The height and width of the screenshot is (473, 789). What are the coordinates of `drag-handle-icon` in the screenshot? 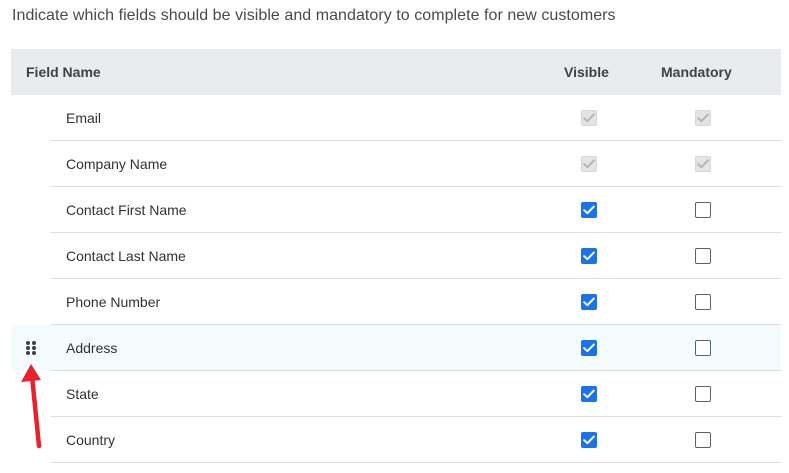 It's located at (31, 348).